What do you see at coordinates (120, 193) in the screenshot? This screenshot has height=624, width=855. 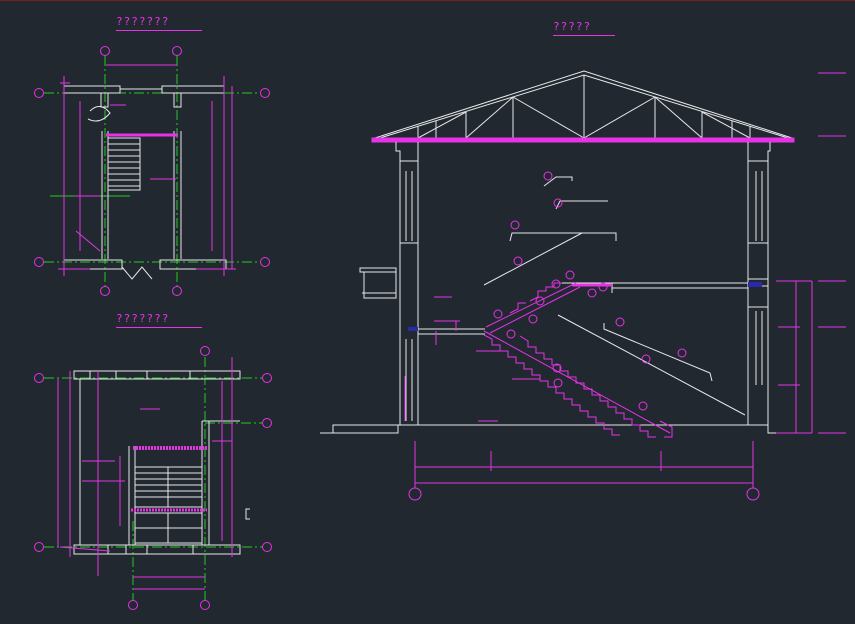 I see `upper-plan-stair-treads` at bounding box center [120, 193].